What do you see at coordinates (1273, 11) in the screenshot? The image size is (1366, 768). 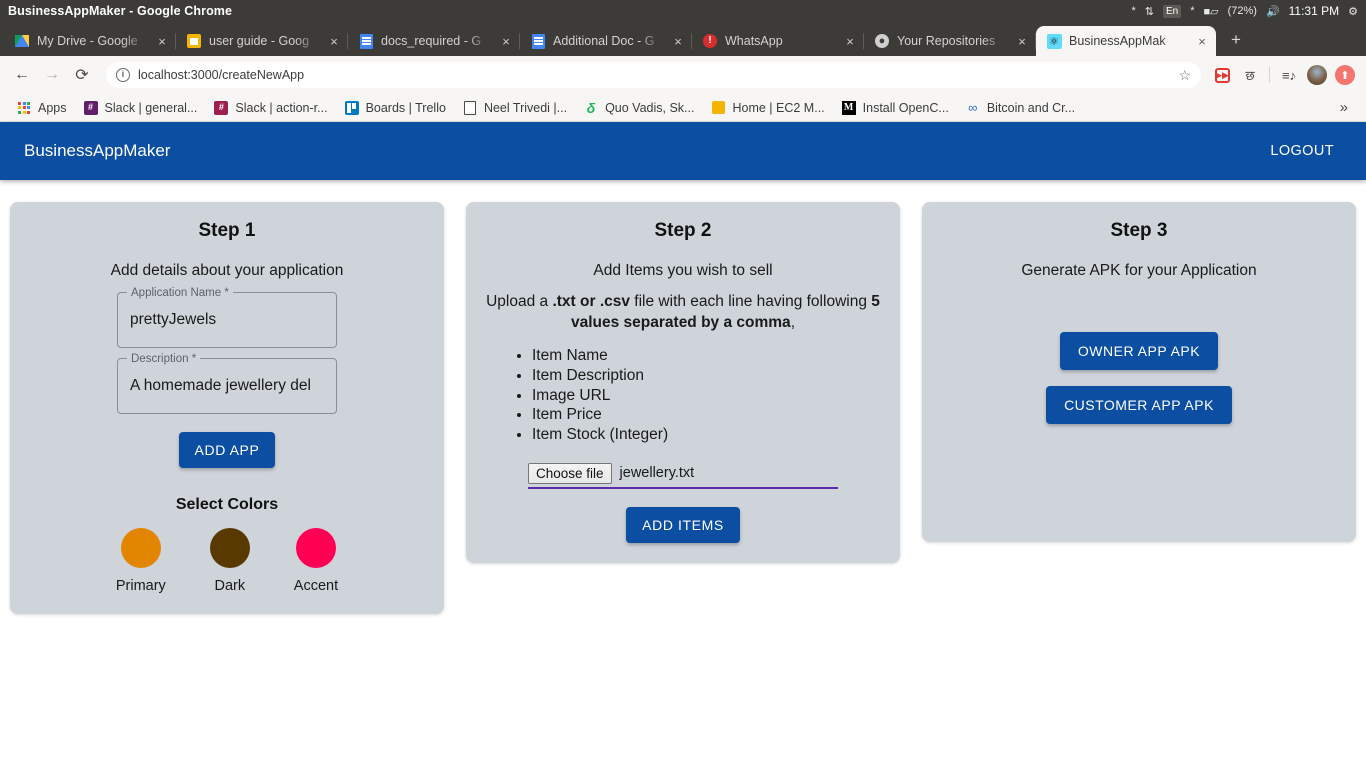 I see `volume-icon: 🔊` at bounding box center [1273, 11].